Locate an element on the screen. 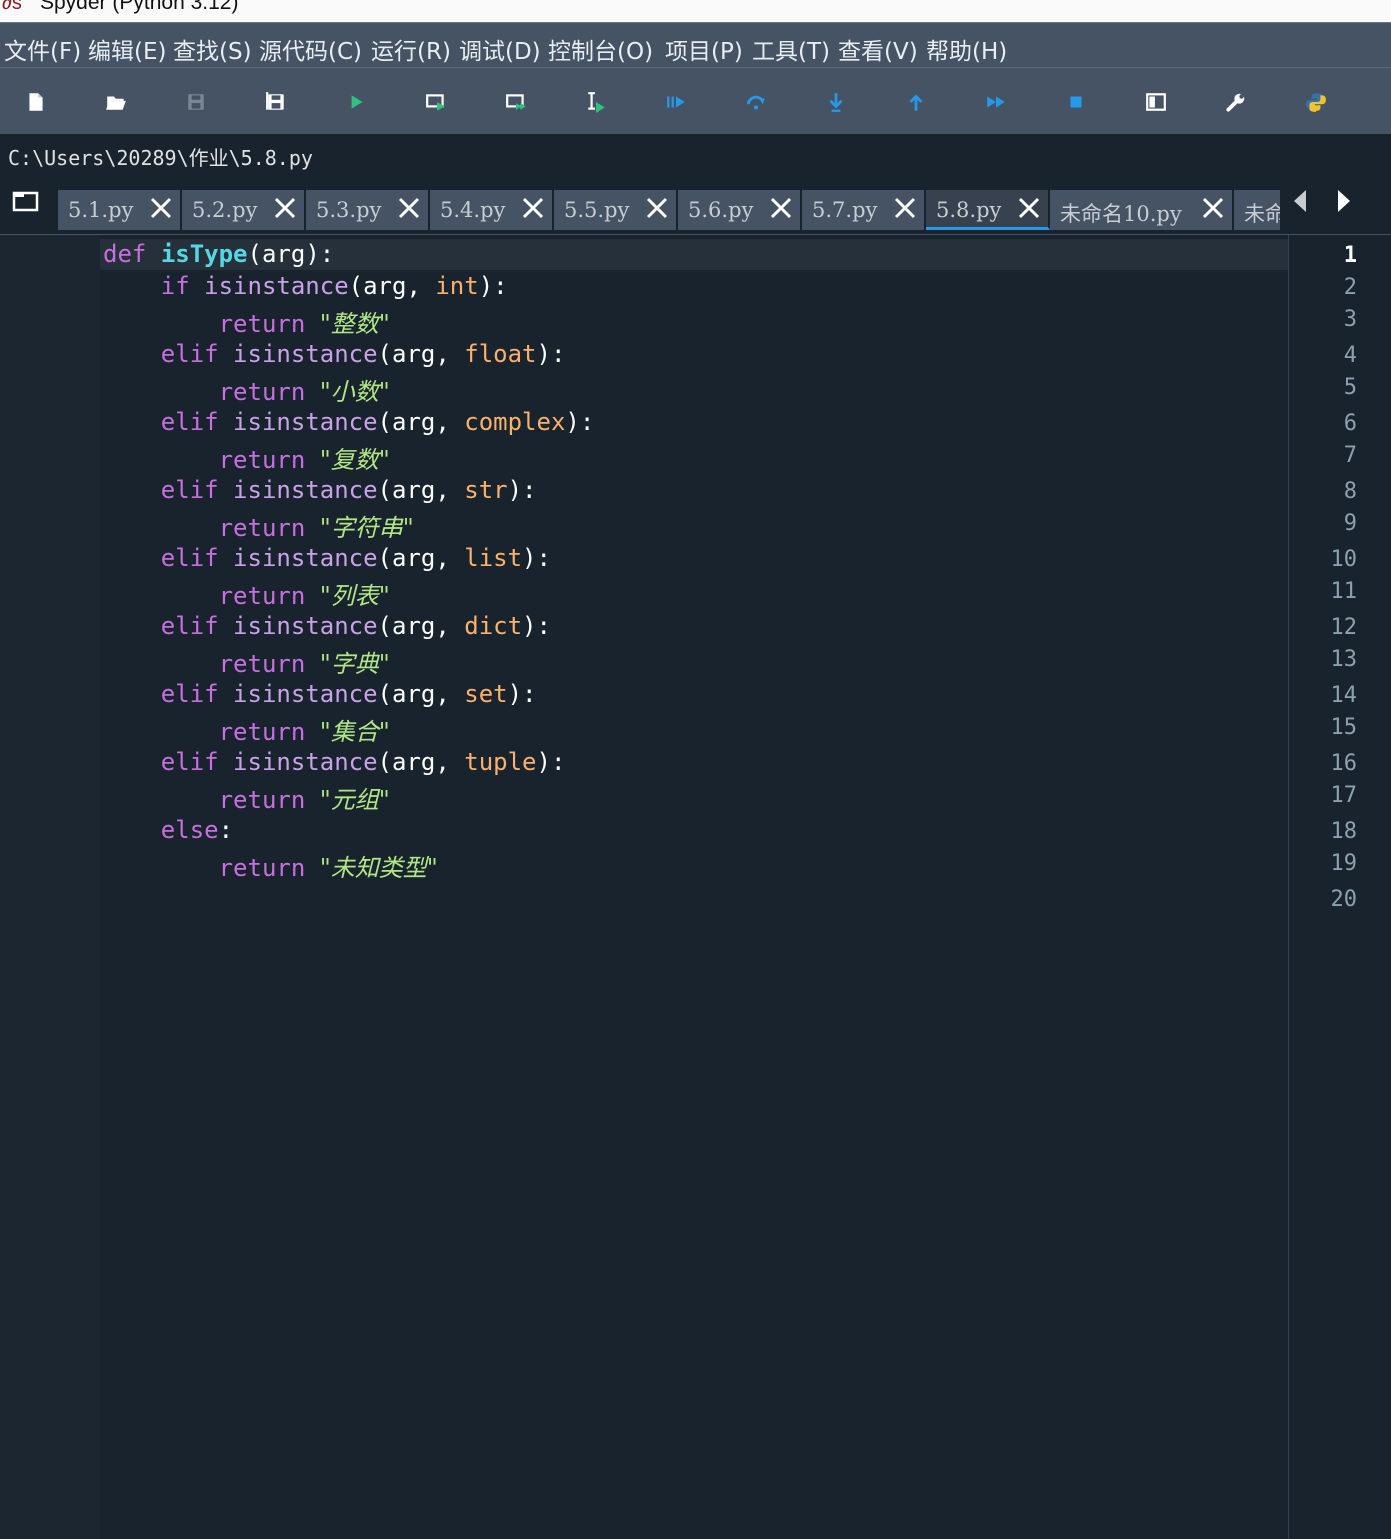 The height and width of the screenshot is (1539, 1391). tab-5-7: 5.7.py is located at coordinates (864, 210).